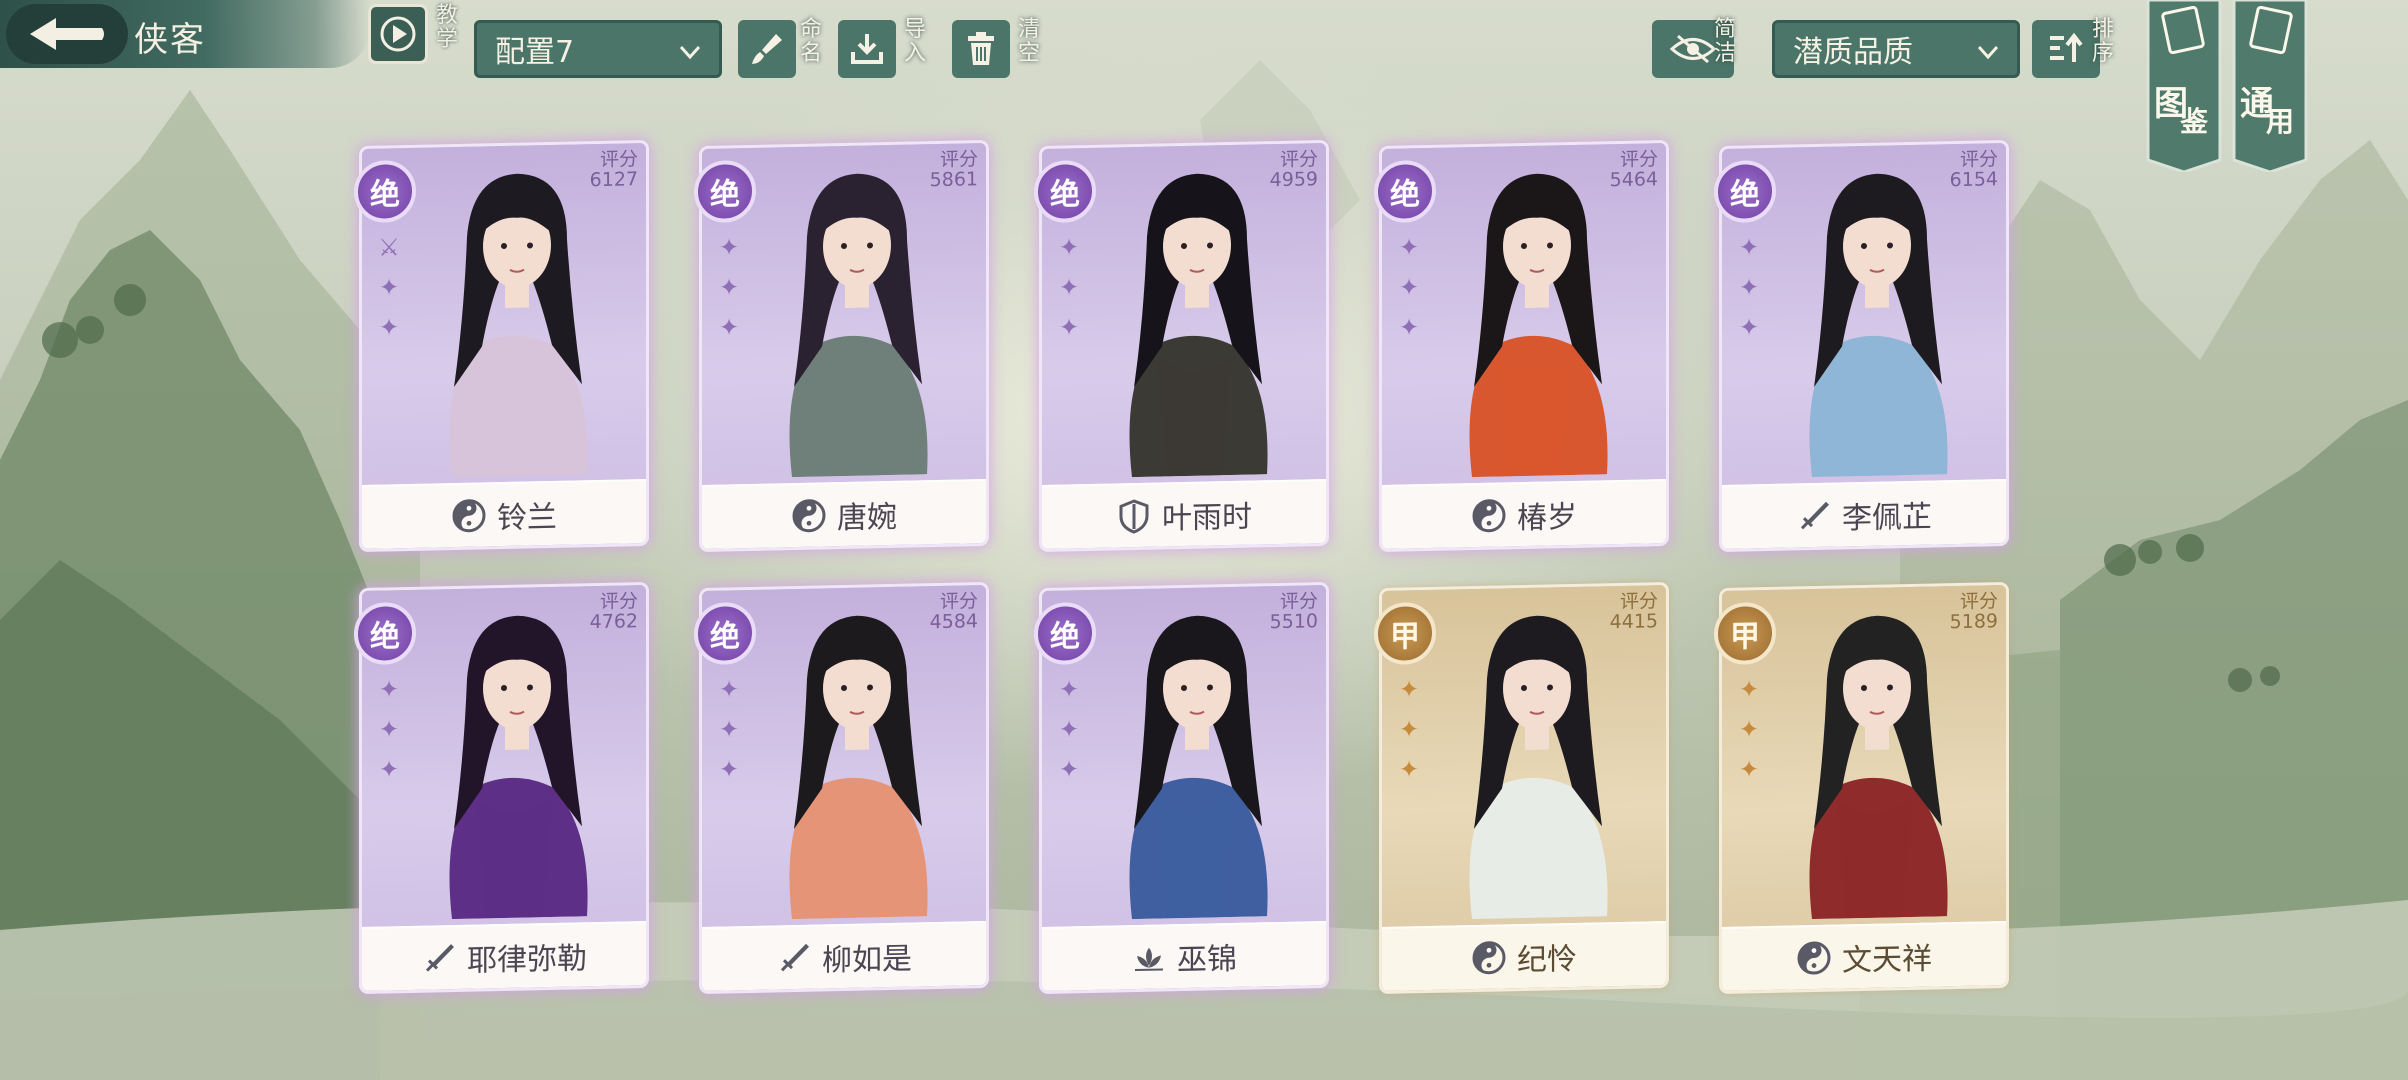  I want to click on hero-name: 纪怜, so click(1547, 960).